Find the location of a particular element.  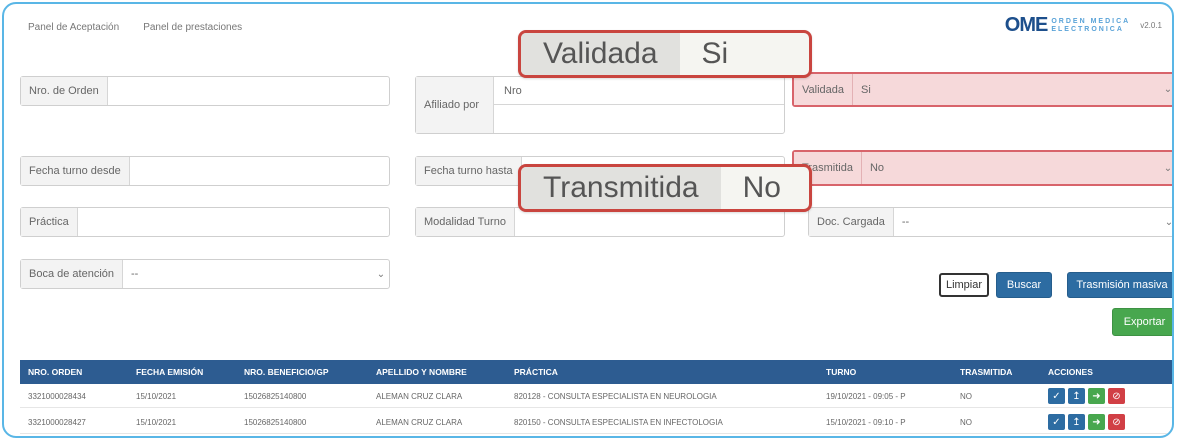

doc-cargada-value: -- is located at coordinates (905, 222).